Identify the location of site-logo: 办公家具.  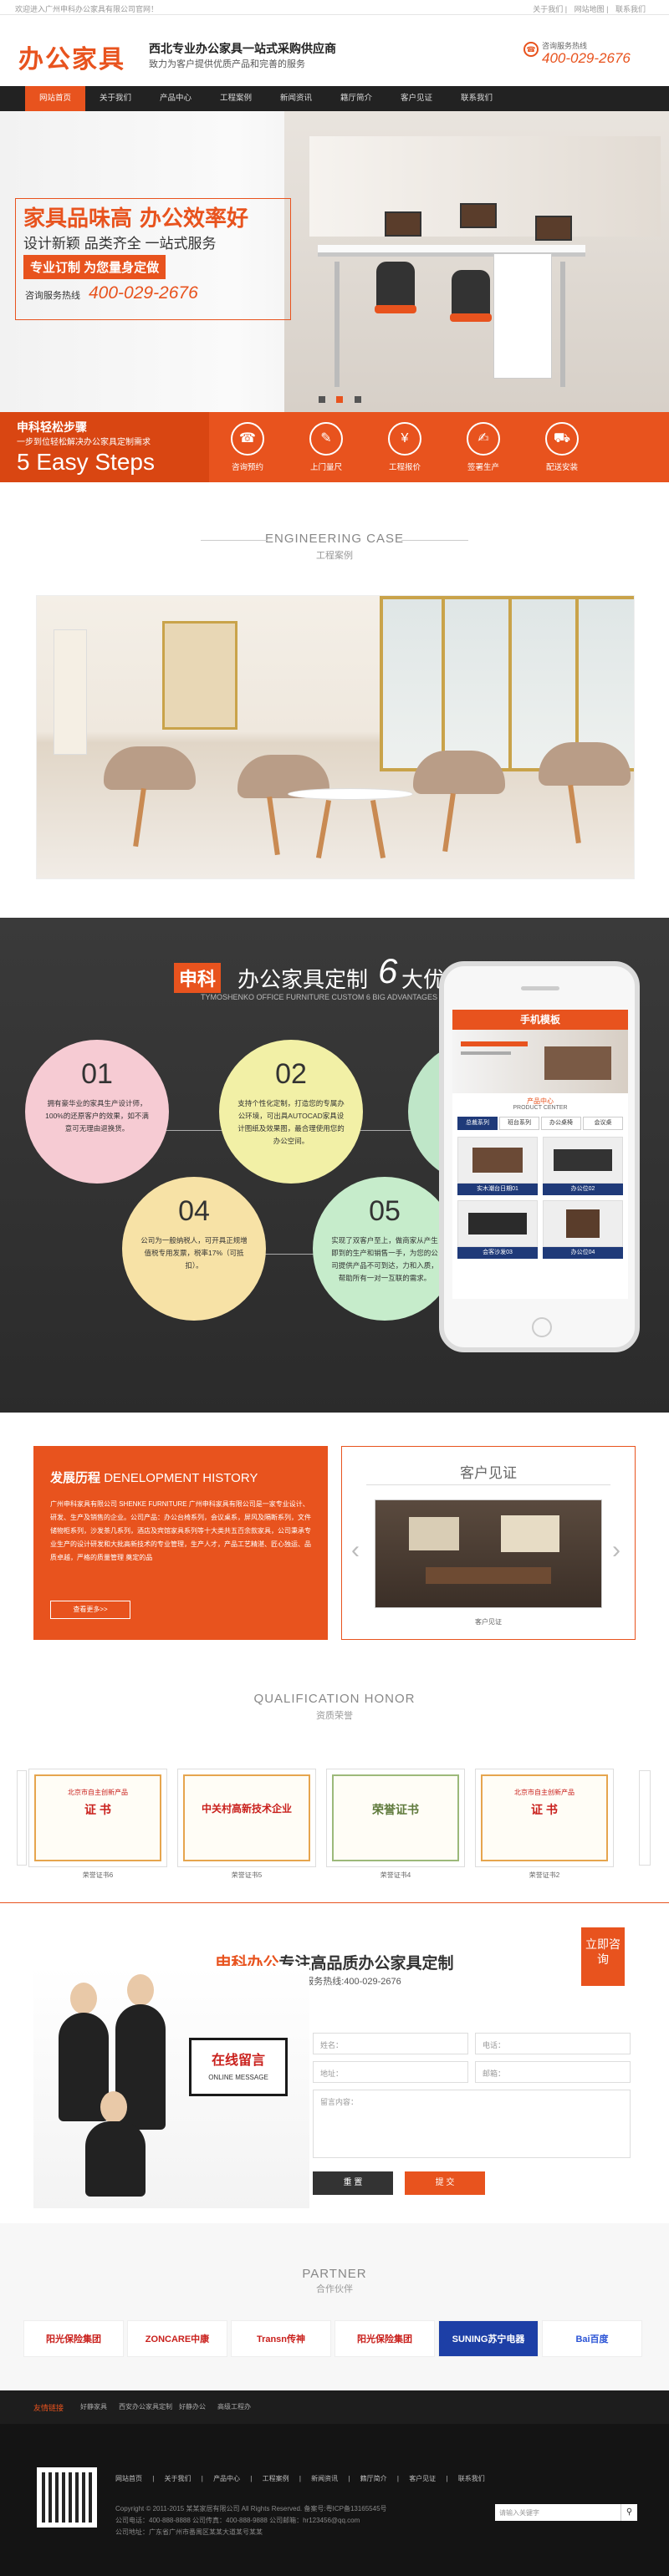
(81, 56).